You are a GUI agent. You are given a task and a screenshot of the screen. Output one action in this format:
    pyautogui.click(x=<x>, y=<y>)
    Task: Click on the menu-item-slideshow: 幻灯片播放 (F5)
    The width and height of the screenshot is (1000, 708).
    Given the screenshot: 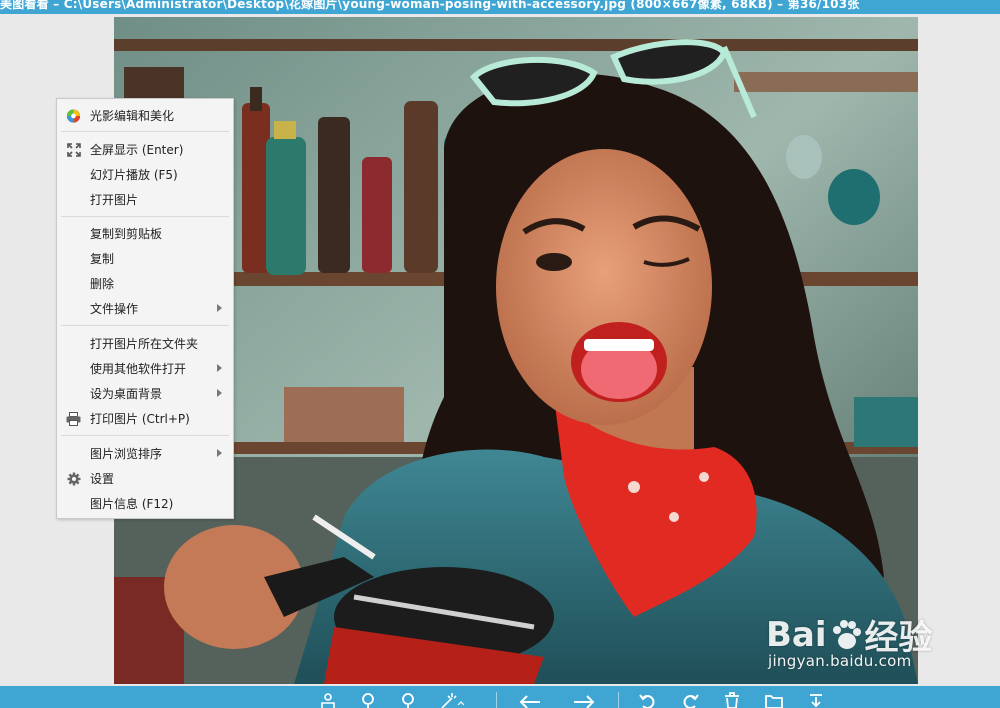 What is the action you would take?
    pyautogui.click(x=145, y=174)
    